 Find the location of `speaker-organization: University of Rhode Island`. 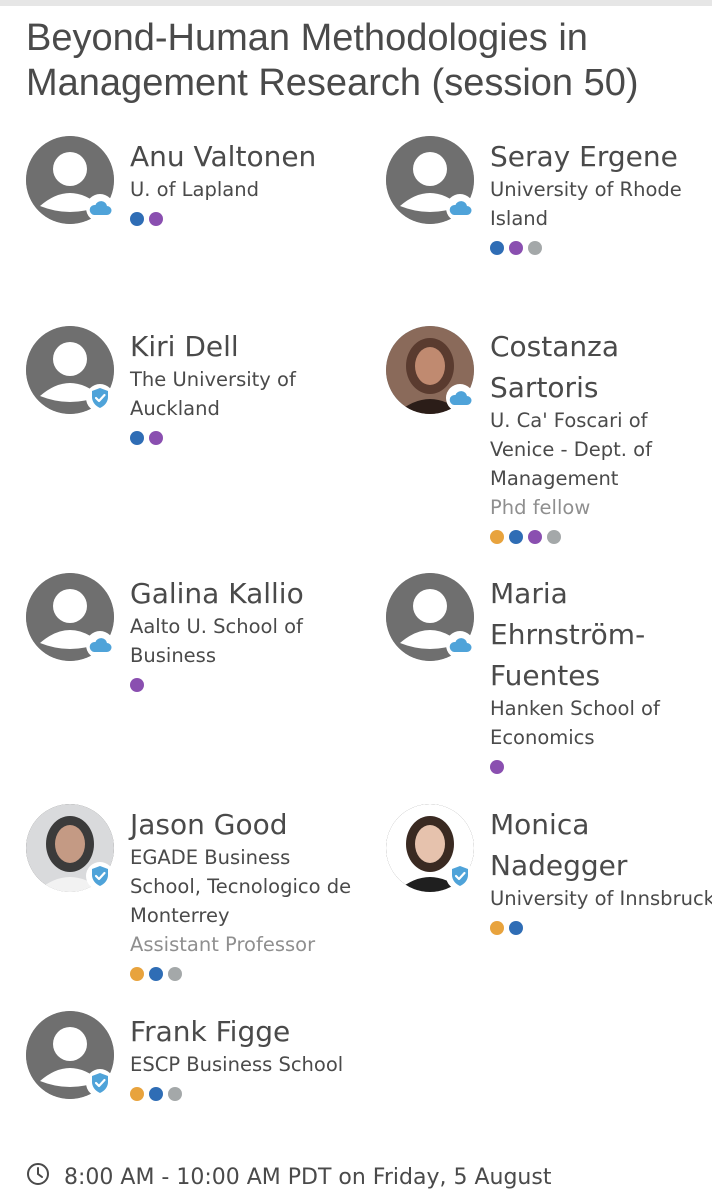

speaker-organization: University of Rhode Island is located at coordinates (586, 204).